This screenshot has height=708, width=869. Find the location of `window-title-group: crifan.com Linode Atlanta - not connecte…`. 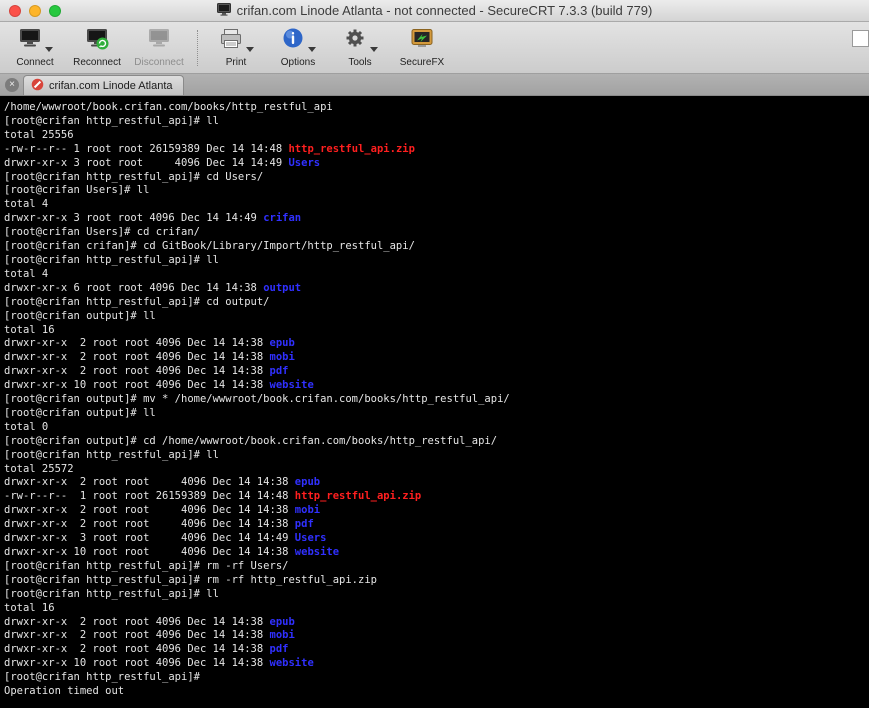

window-title-group: crifan.com Linode Atlanta - not connecte… is located at coordinates (434, 10).